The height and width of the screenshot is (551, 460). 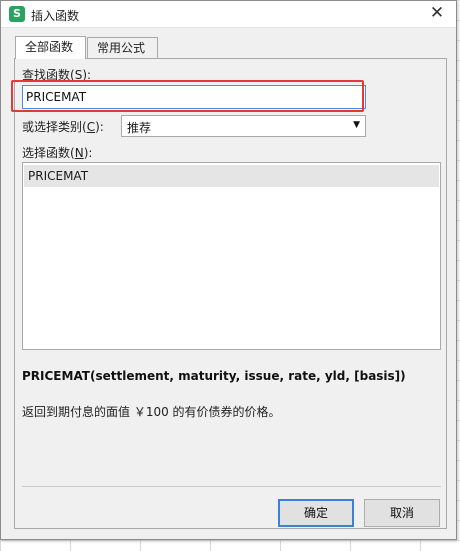 I want to click on title-bar: S 插入函数 ✕, so click(x=228, y=14).